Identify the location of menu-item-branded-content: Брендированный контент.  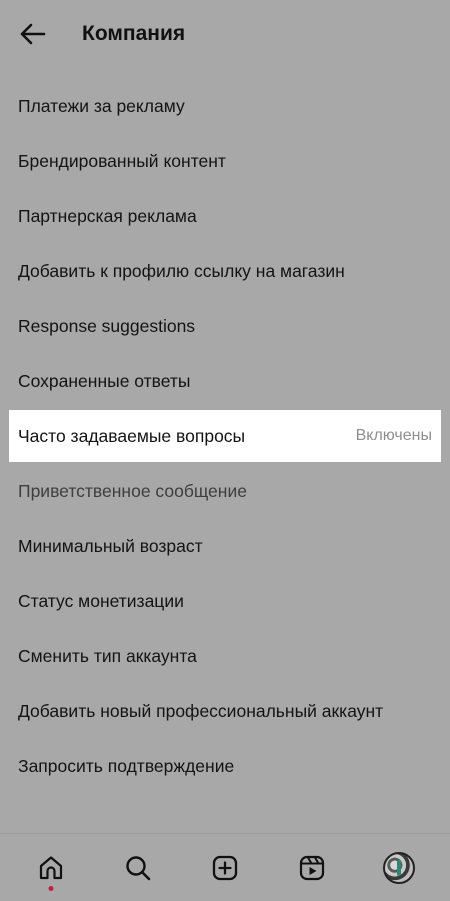
(225, 161).